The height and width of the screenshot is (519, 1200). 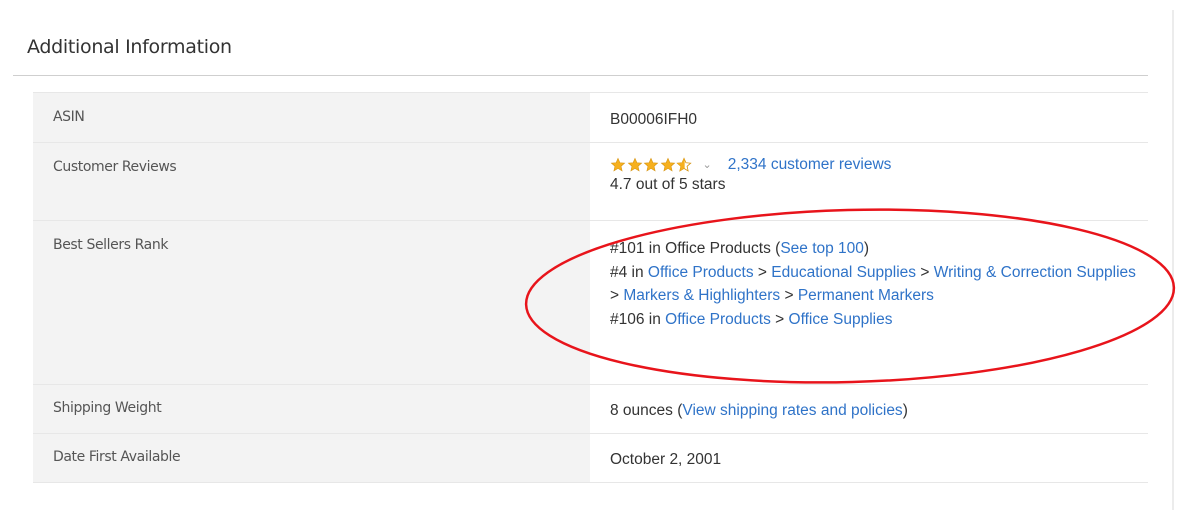 What do you see at coordinates (810, 164) in the screenshot?
I see `customer-reviews-link: 2,334 customer reviews` at bounding box center [810, 164].